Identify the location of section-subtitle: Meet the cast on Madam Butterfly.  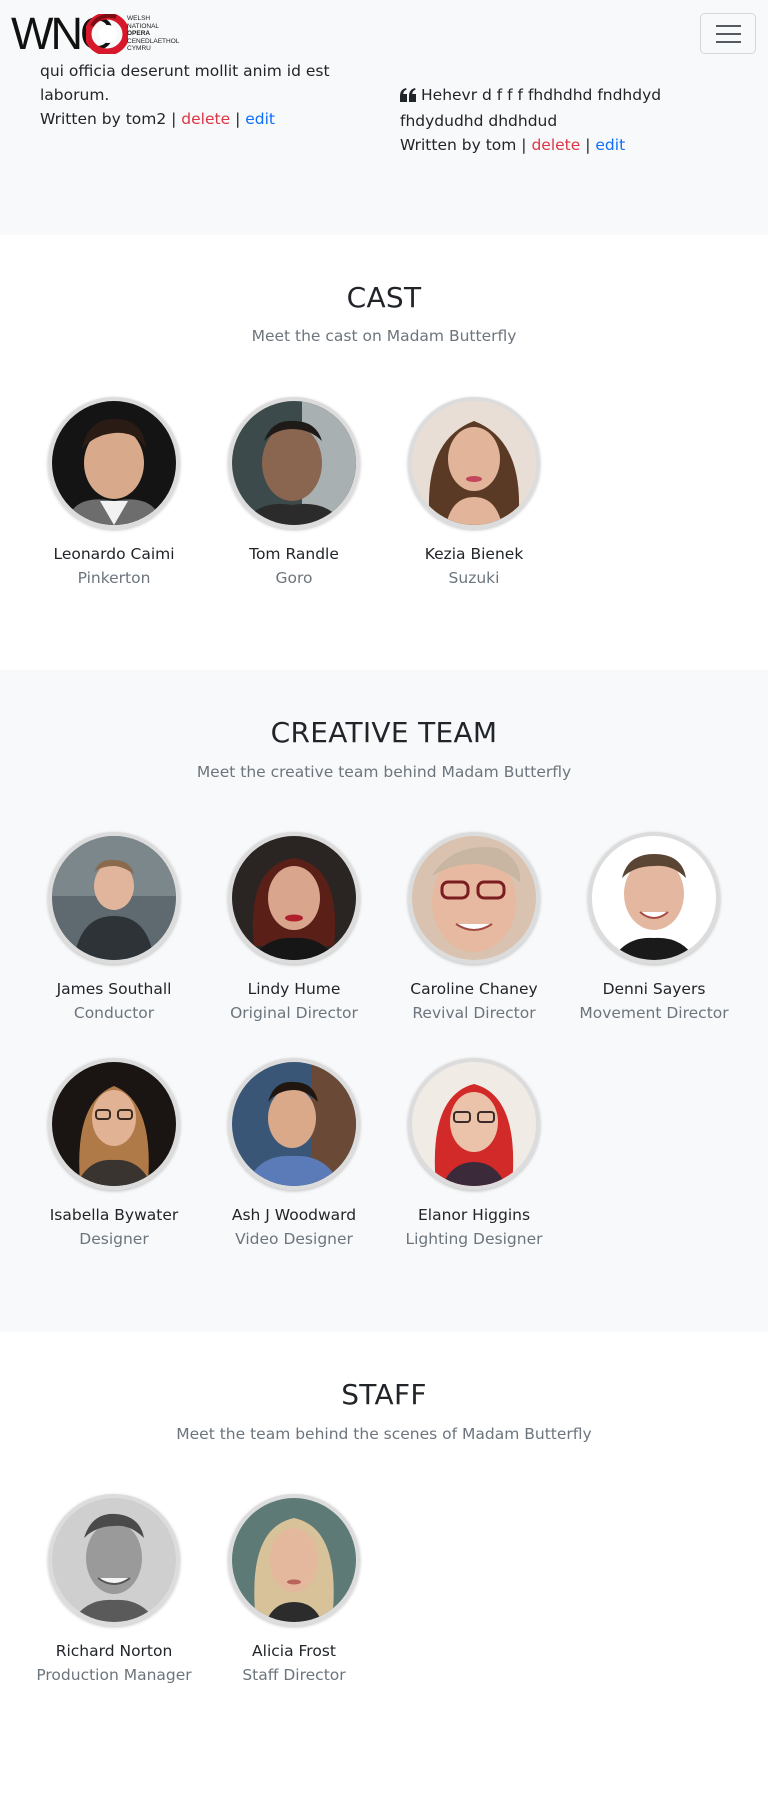
(384, 336).